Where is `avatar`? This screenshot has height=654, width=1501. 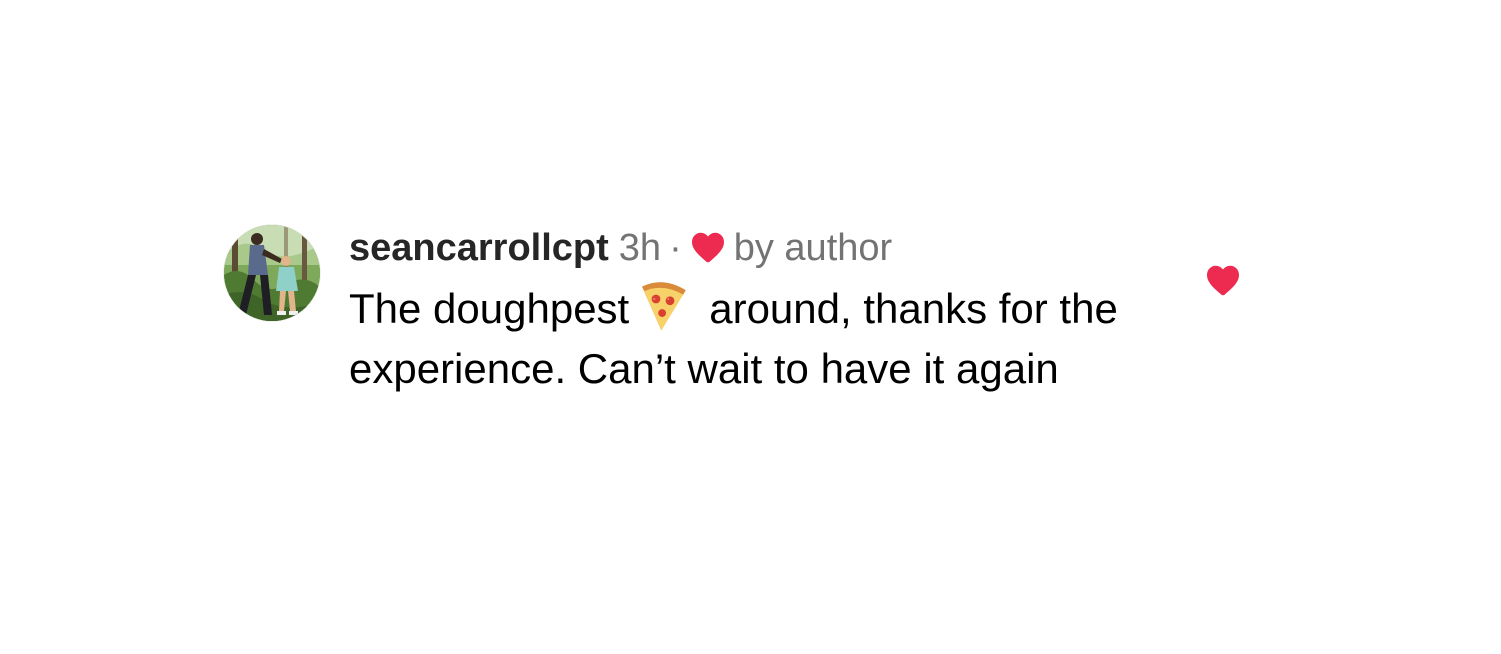 avatar is located at coordinates (272, 273).